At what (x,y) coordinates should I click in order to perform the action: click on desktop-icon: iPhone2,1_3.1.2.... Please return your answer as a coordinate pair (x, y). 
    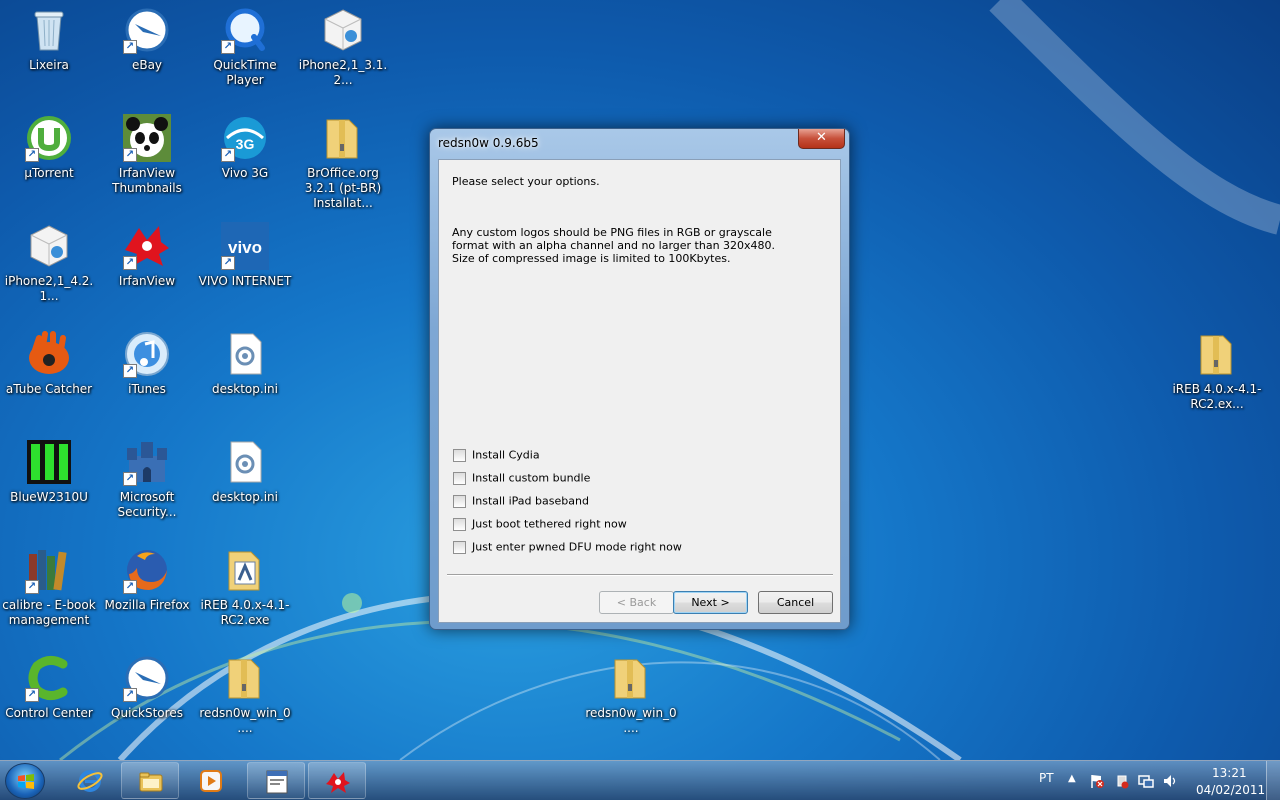
    Looking at the image, I should click on (343, 50).